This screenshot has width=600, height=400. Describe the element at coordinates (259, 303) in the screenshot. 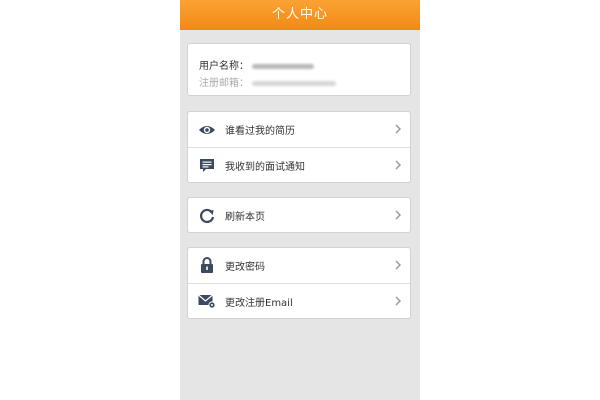

I see `menu-item-label: 更改注册Email` at that location.